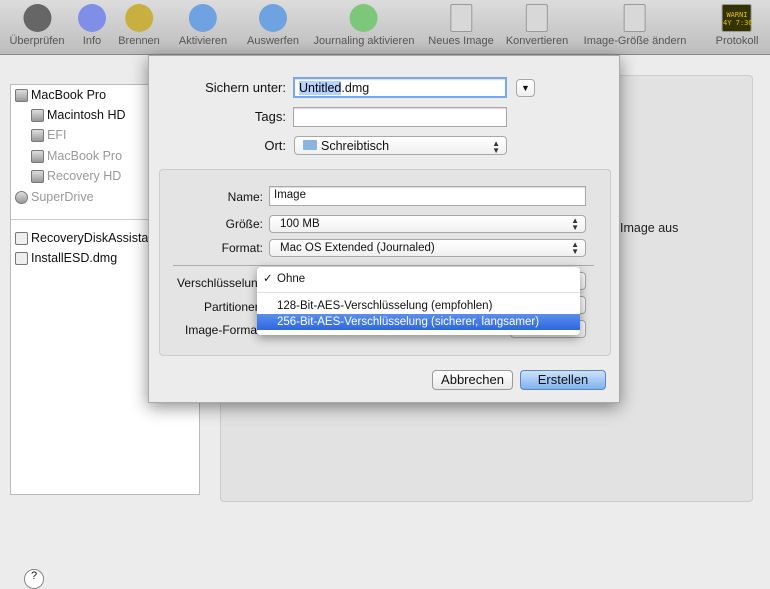  What do you see at coordinates (234, 307) in the screenshot?
I see `partitions-label: Partitionen:` at bounding box center [234, 307].